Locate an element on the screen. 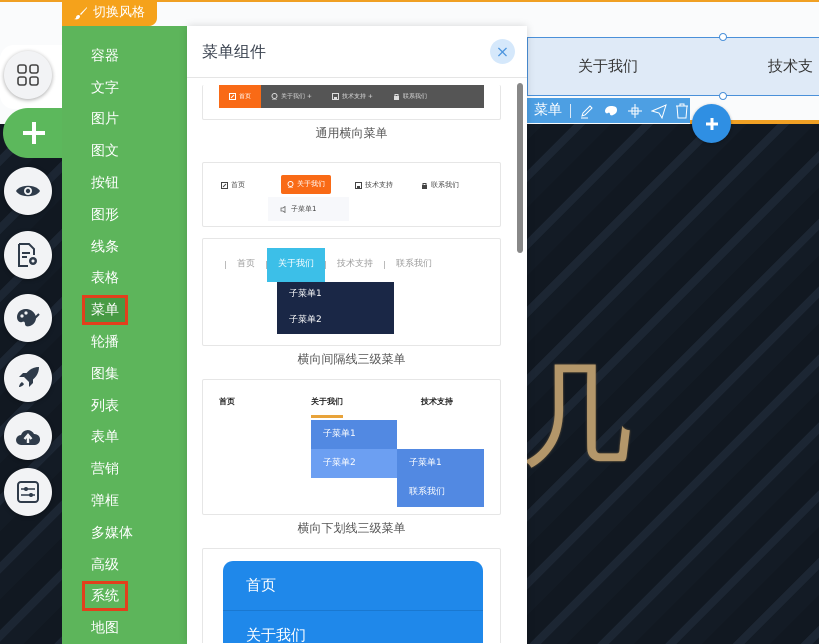 This screenshot has height=644, width=819. template-caption: 通用横向菜单 is located at coordinates (351, 133).